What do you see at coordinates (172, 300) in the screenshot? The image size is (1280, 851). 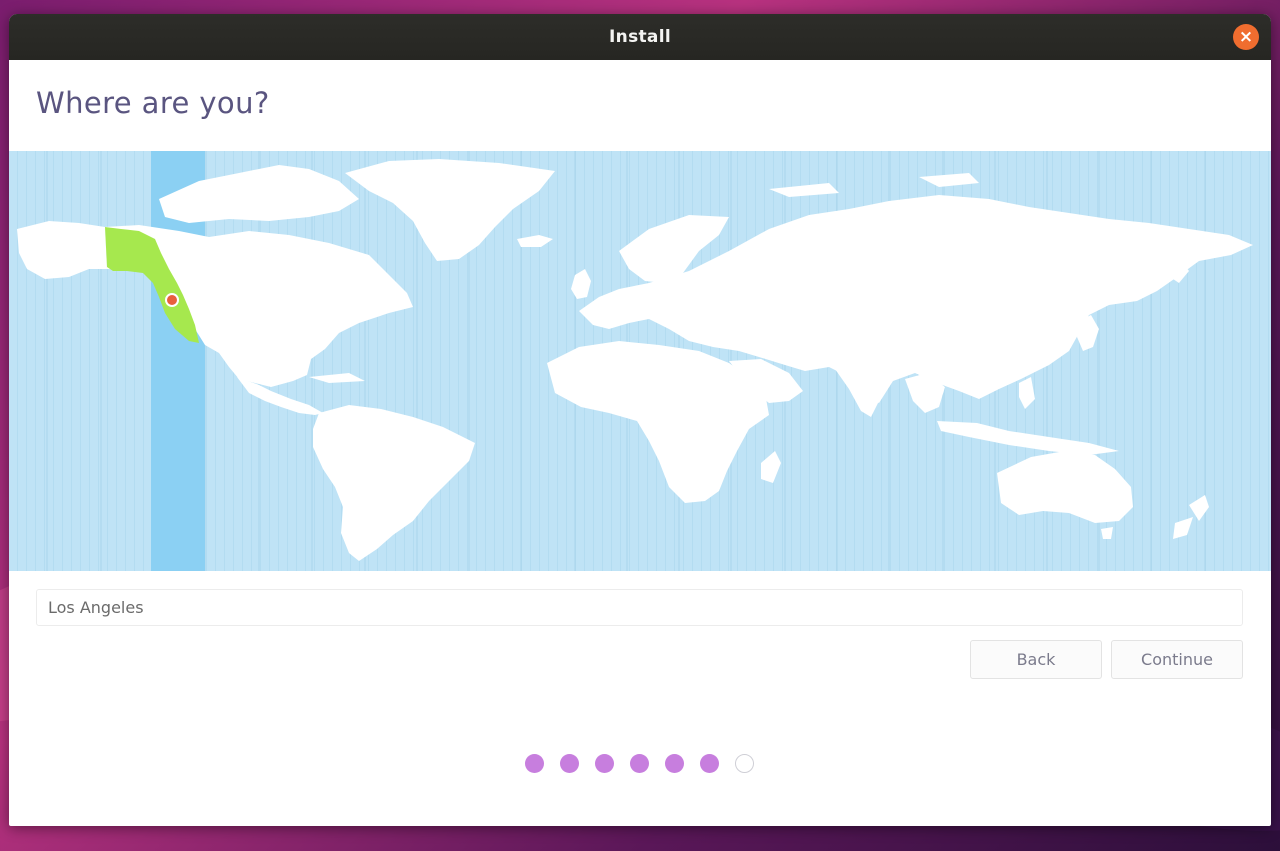 I see `location-marker-icon` at bounding box center [172, 300].